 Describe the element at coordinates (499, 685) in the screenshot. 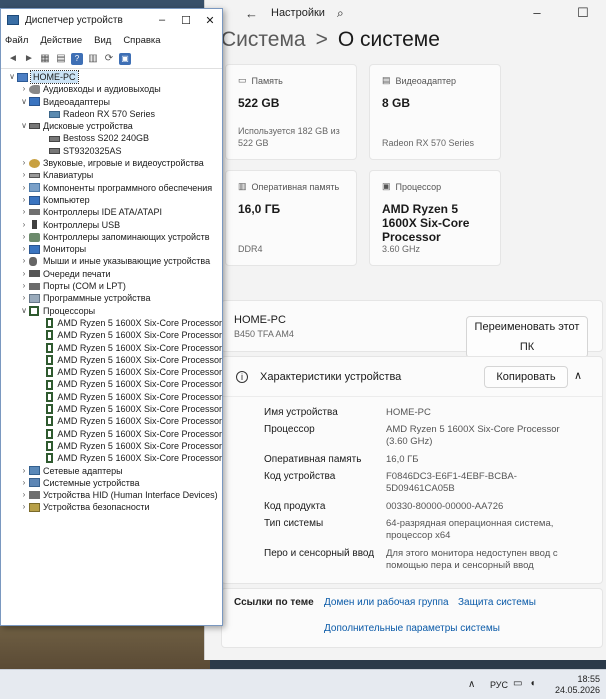

I see `language-indicator: РУС` at that location.